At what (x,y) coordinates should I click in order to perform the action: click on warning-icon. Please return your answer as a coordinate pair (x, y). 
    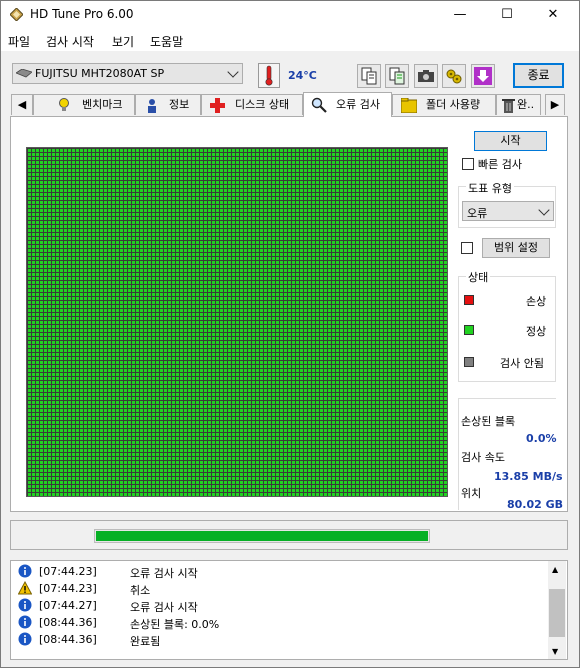
    Looking at the image, I should click on (25, 588).